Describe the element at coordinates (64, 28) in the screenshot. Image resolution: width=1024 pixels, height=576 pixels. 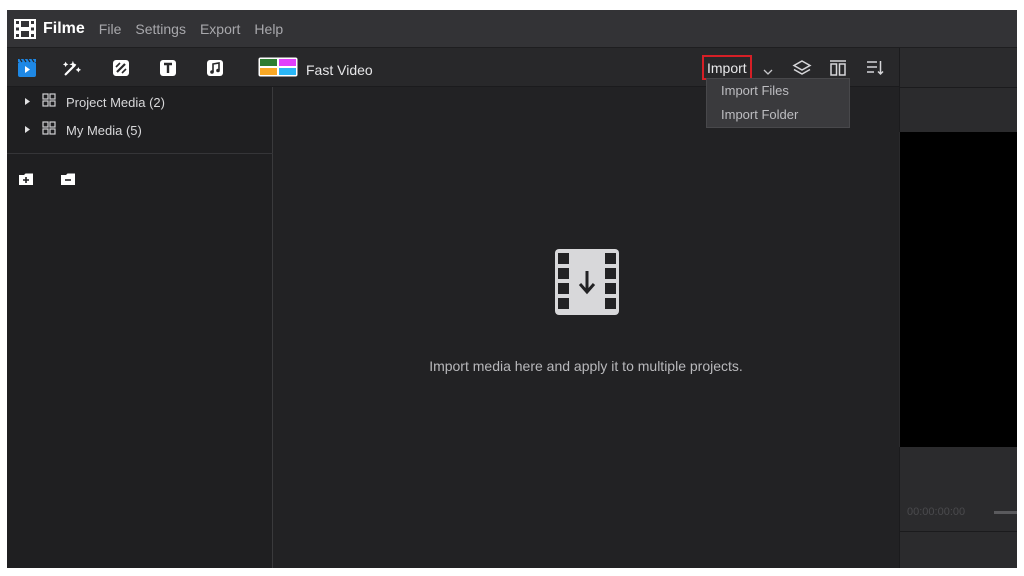
I see `app-name: Filme` at that location.